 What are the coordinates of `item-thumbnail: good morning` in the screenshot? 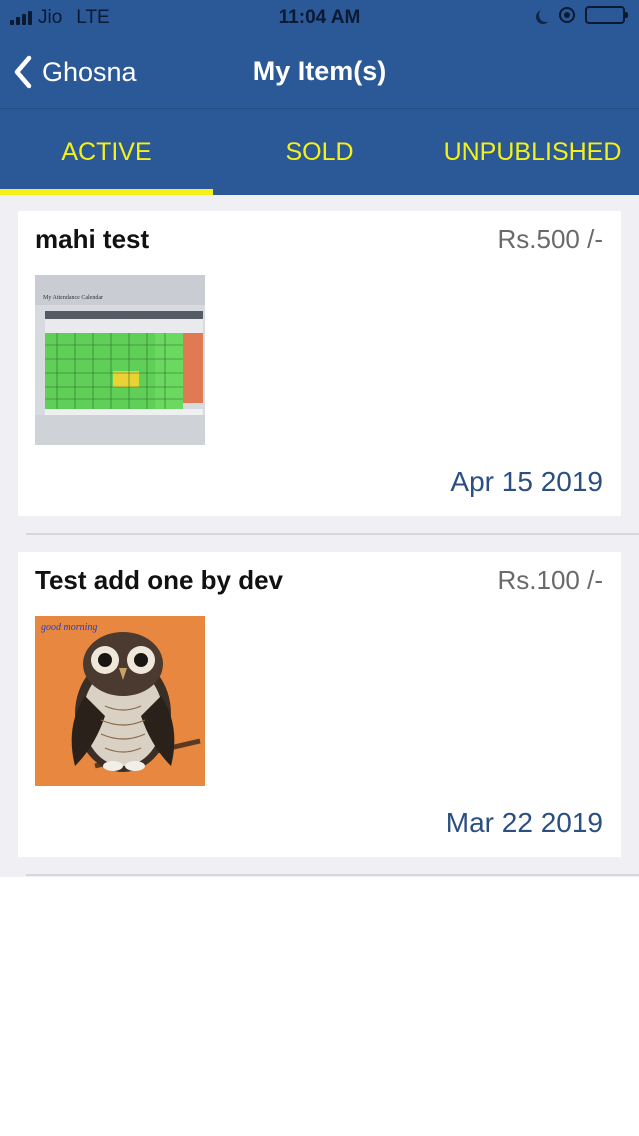 It's located at (120, 701).